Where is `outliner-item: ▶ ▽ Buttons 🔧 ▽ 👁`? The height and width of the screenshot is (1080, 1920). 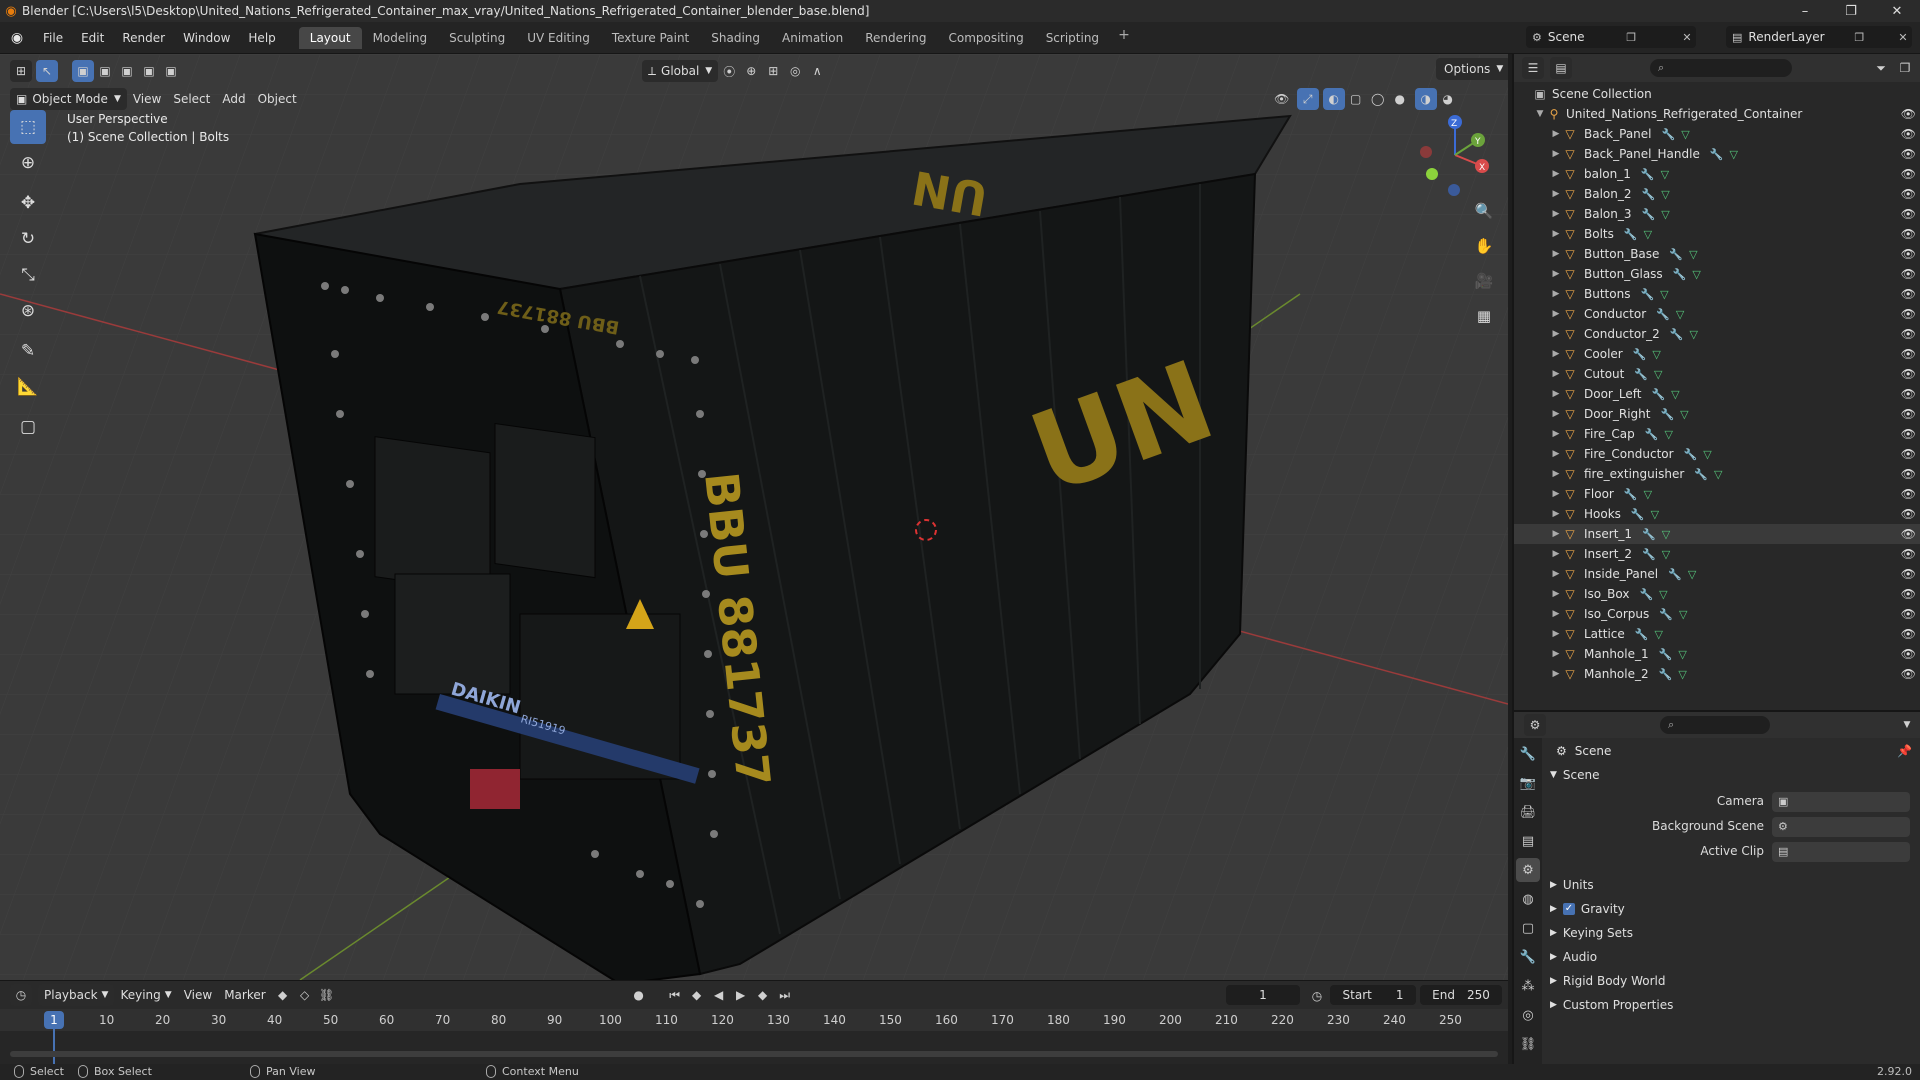 outliner-item: ▶ ▽ Buttons 🔧 ▽ 👁 is located at coordinates (1717, 294).